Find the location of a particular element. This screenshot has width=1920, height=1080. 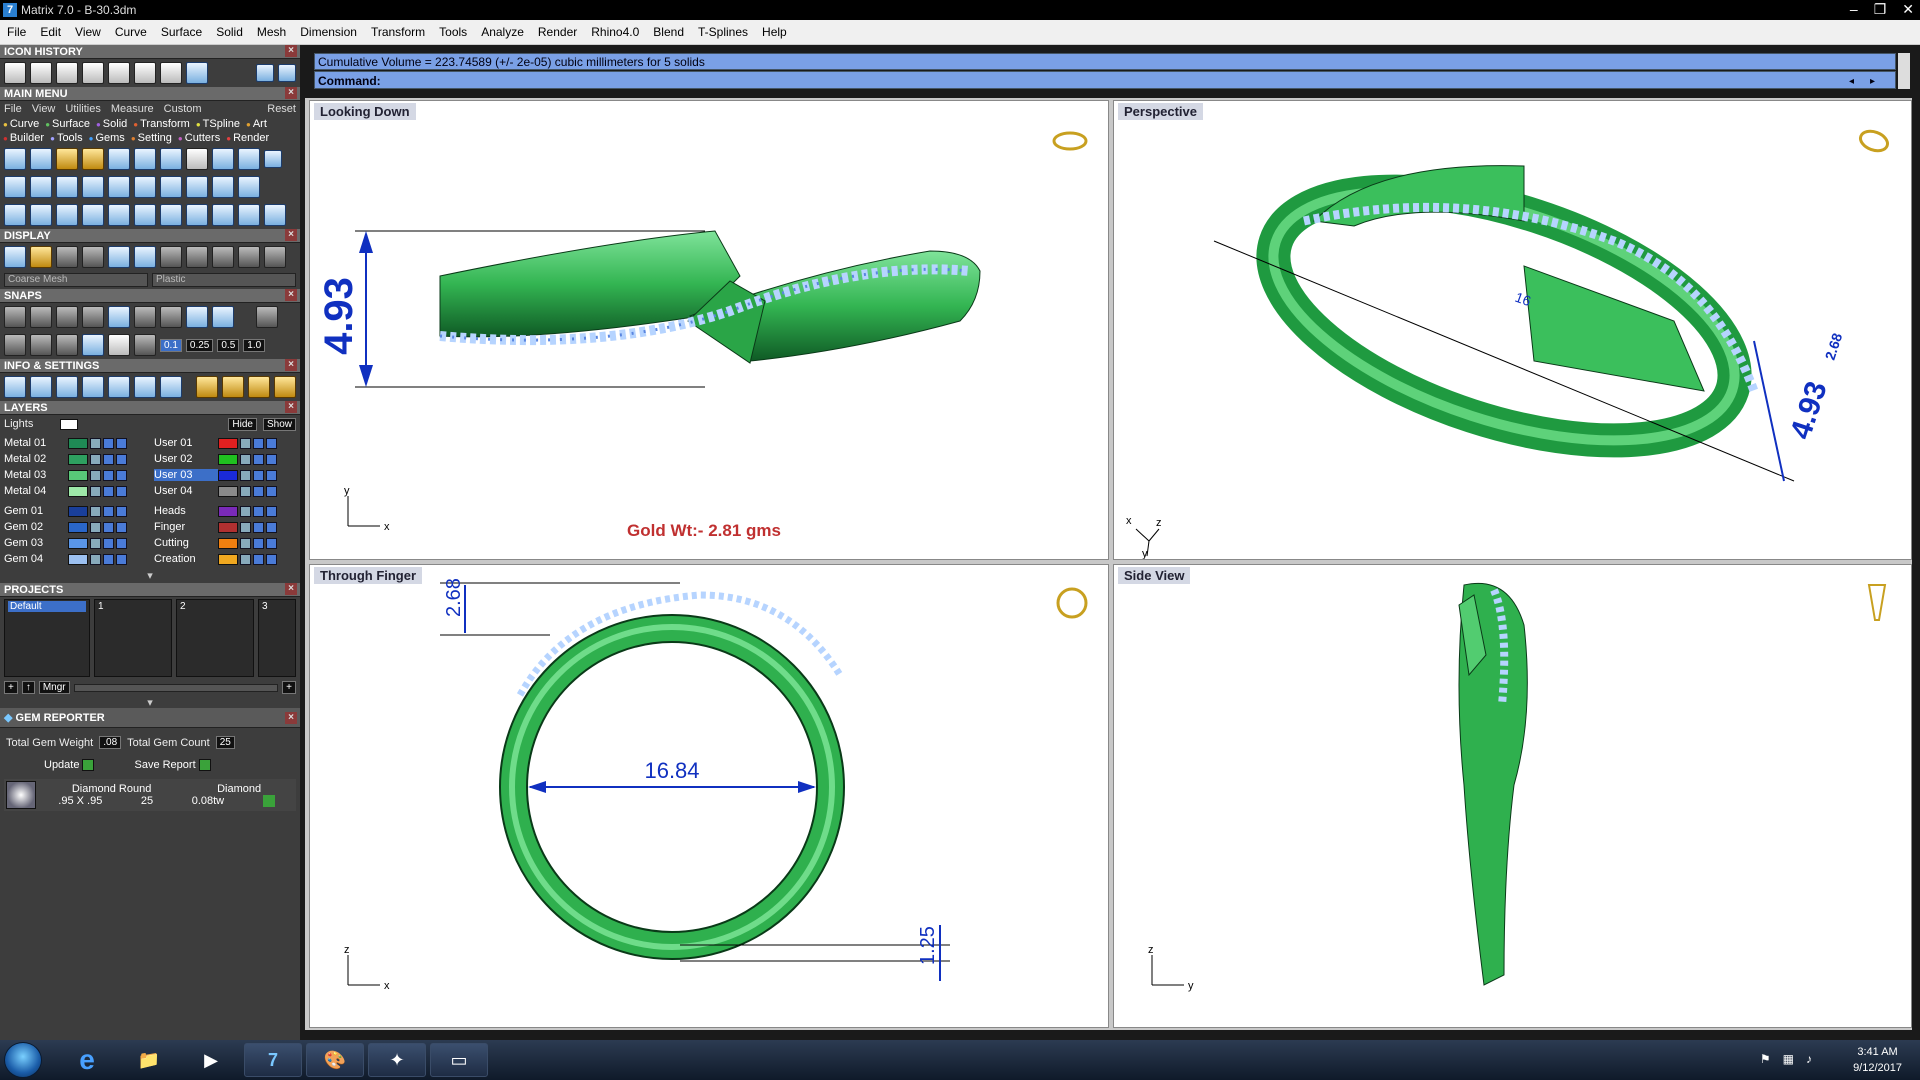

open-folder-icon is located at coordinates (197, 73).